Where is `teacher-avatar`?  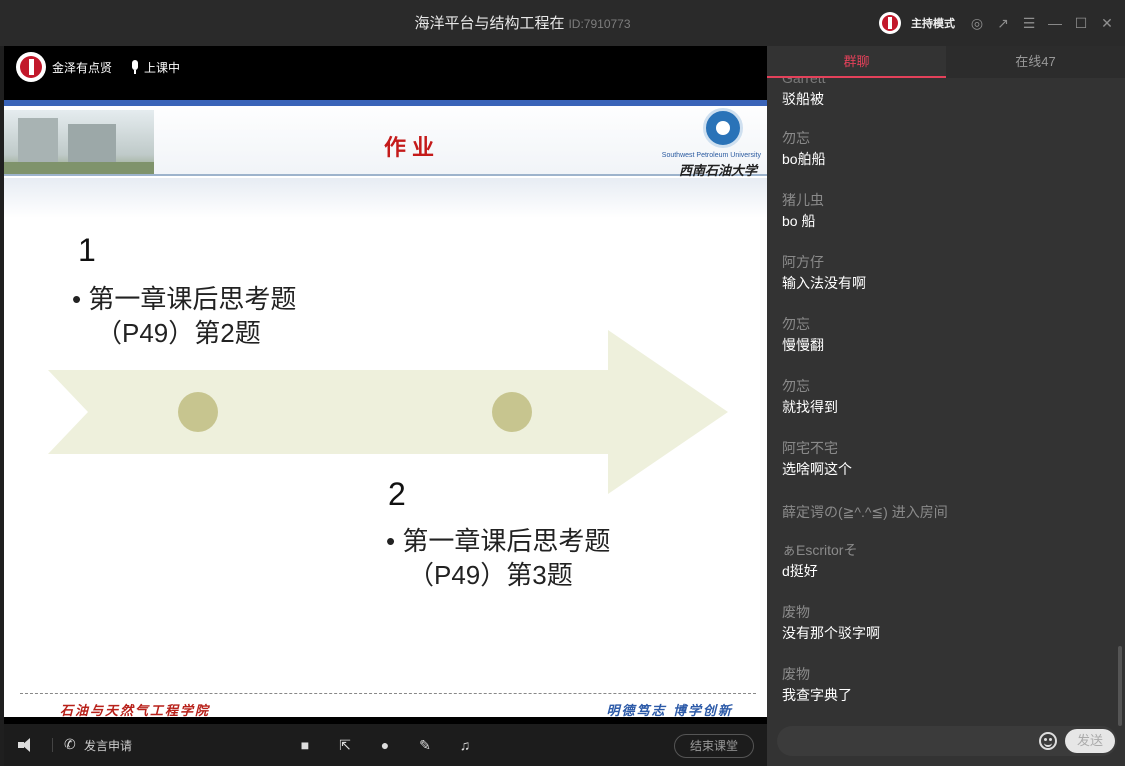 teacher-avatar is located at coordinates (31, 67).